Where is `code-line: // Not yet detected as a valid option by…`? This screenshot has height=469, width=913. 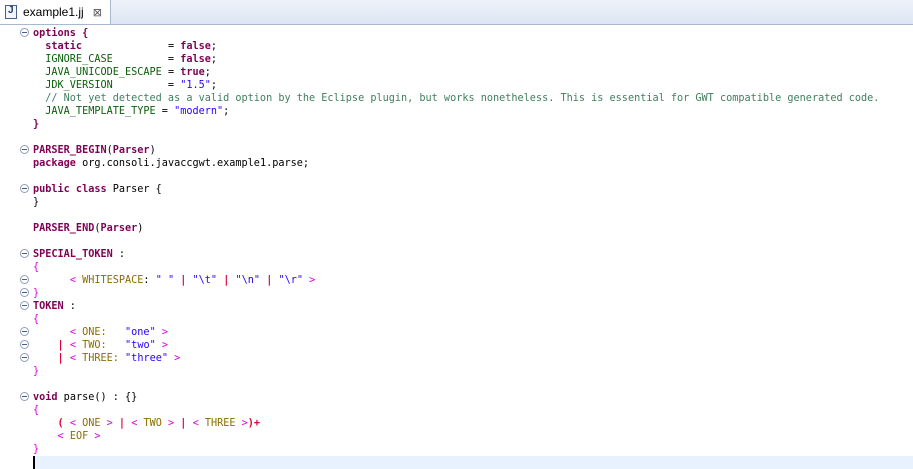
code-line: // Not yet detected as a valid option by… is located at coordinates (456, 98).